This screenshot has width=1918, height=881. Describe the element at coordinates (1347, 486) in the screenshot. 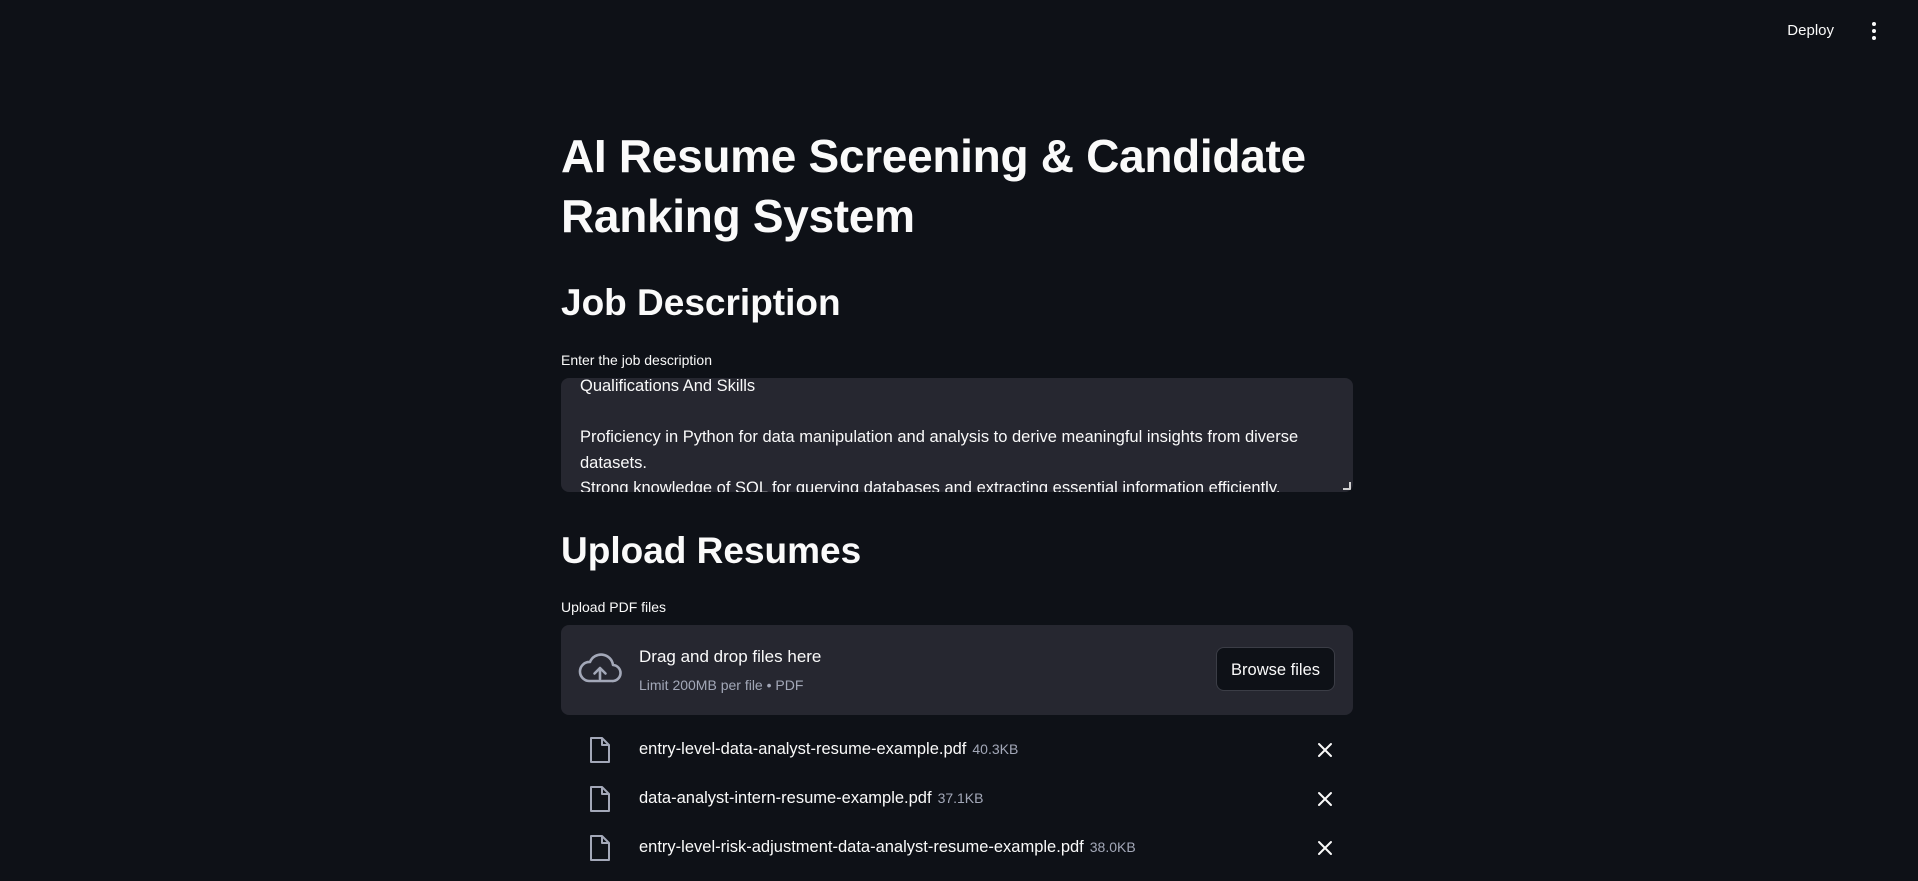

I see `resize-handle-icon` at that location.